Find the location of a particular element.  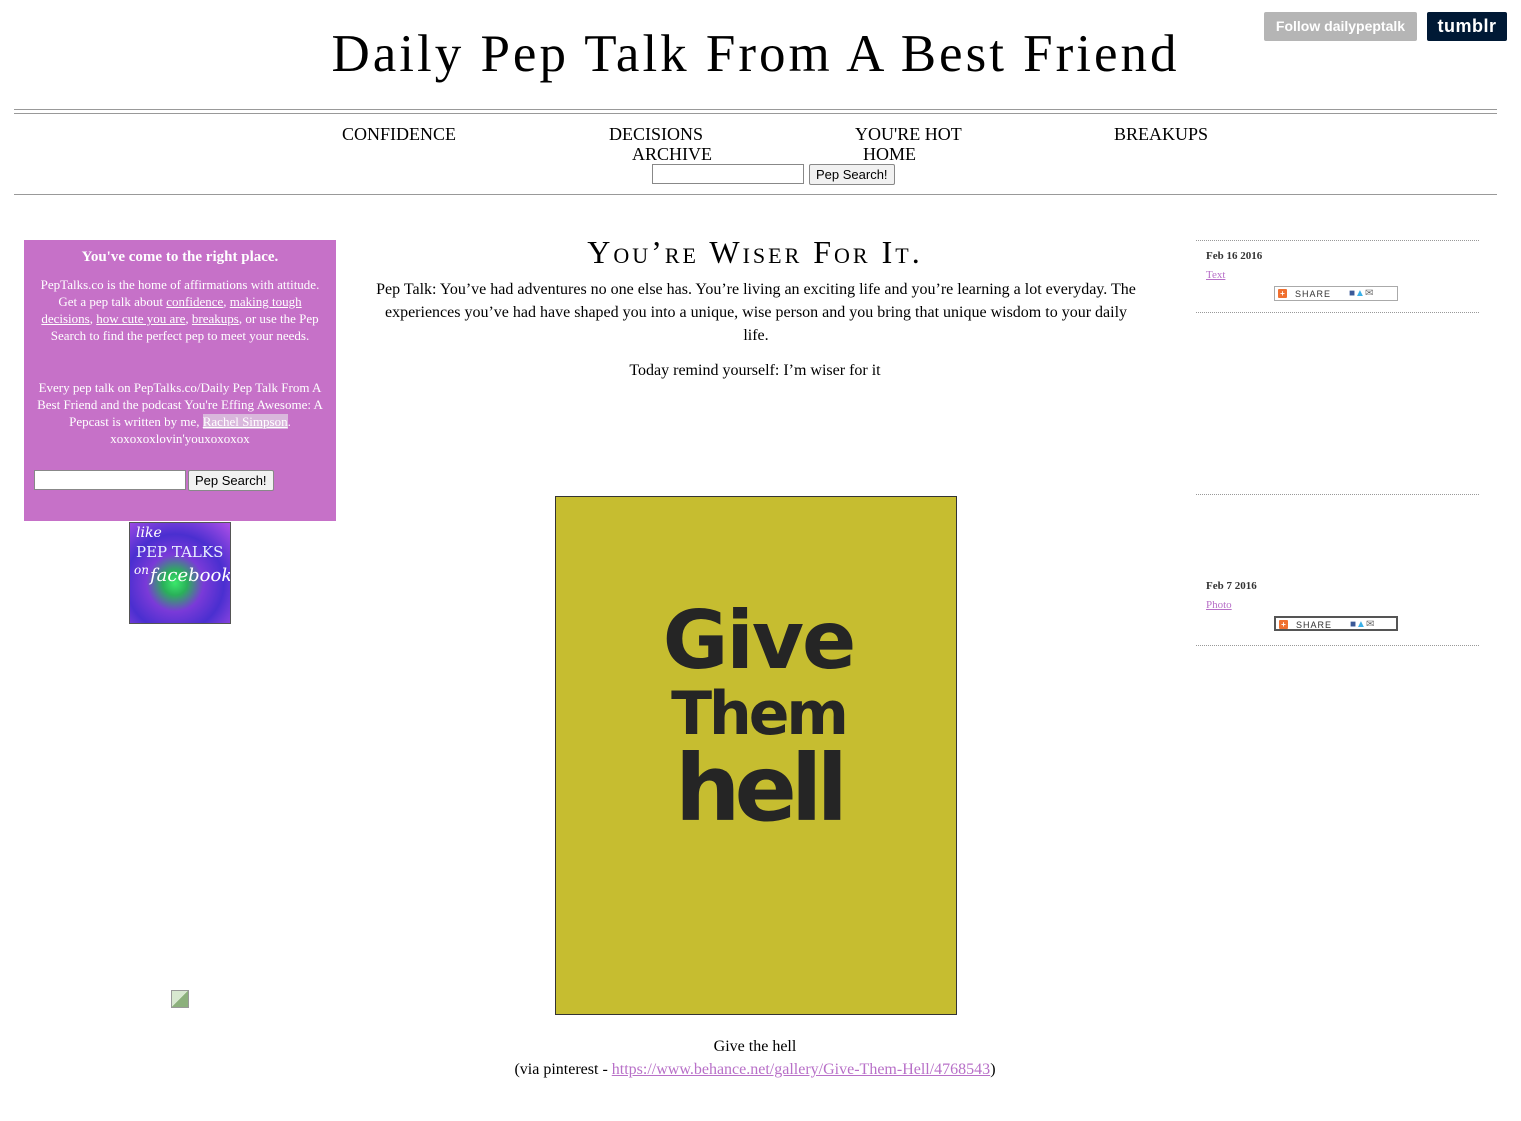

post-type-link: Text is located at coordinates (1215, 275).